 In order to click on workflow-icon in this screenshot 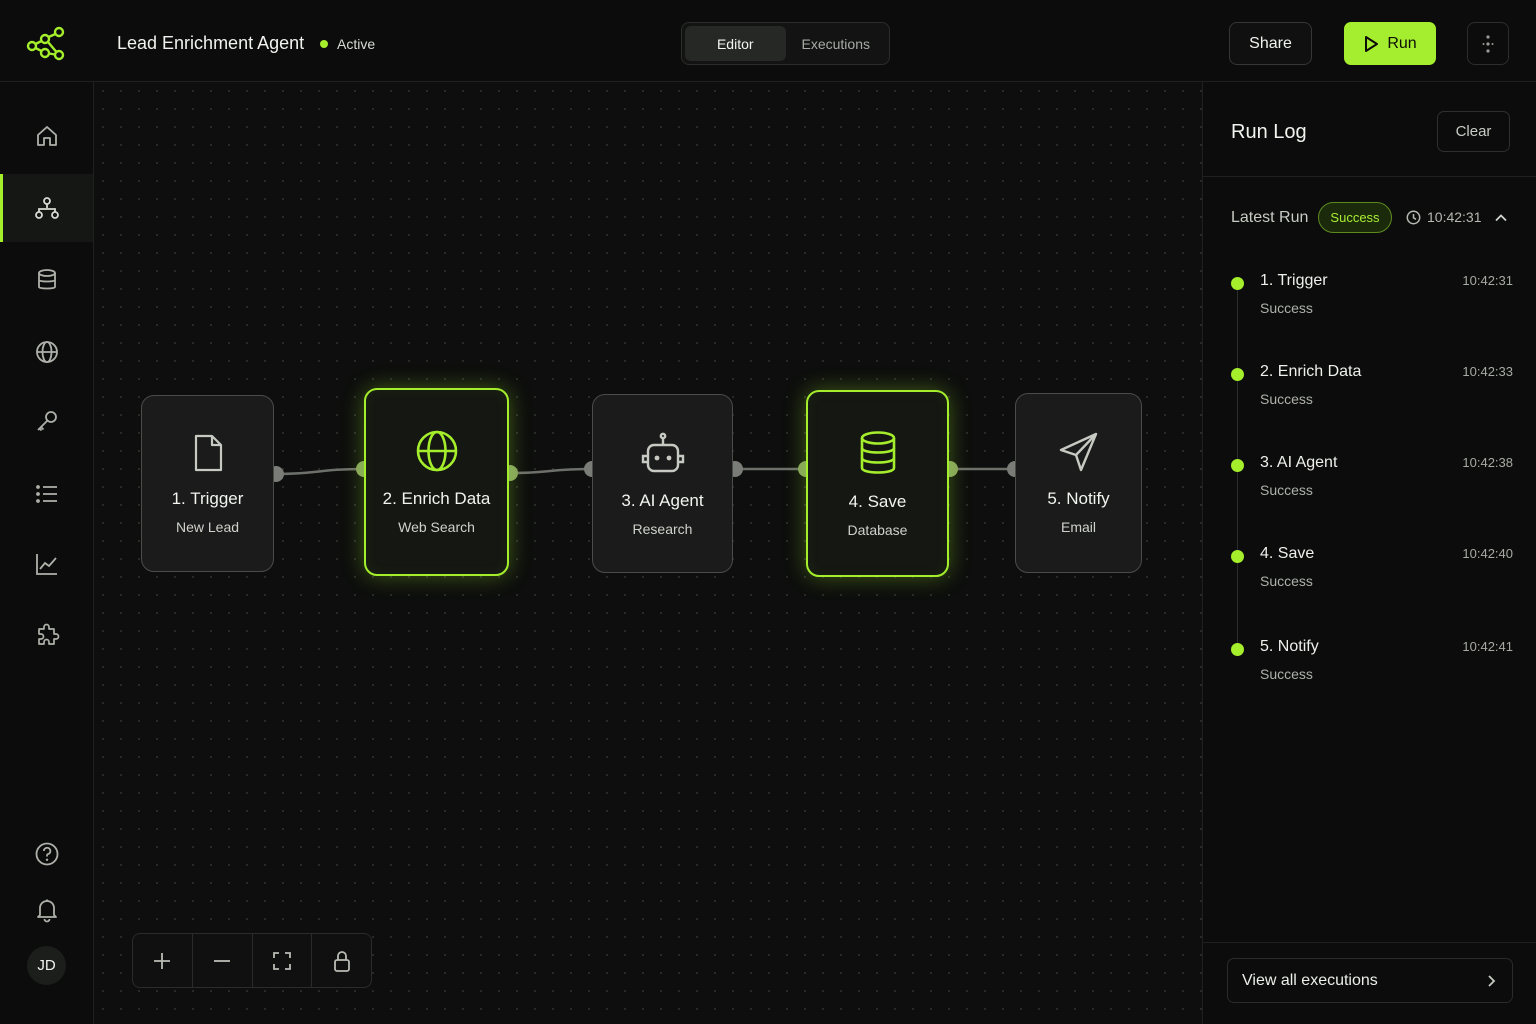, I will do `click(47, 208)`.